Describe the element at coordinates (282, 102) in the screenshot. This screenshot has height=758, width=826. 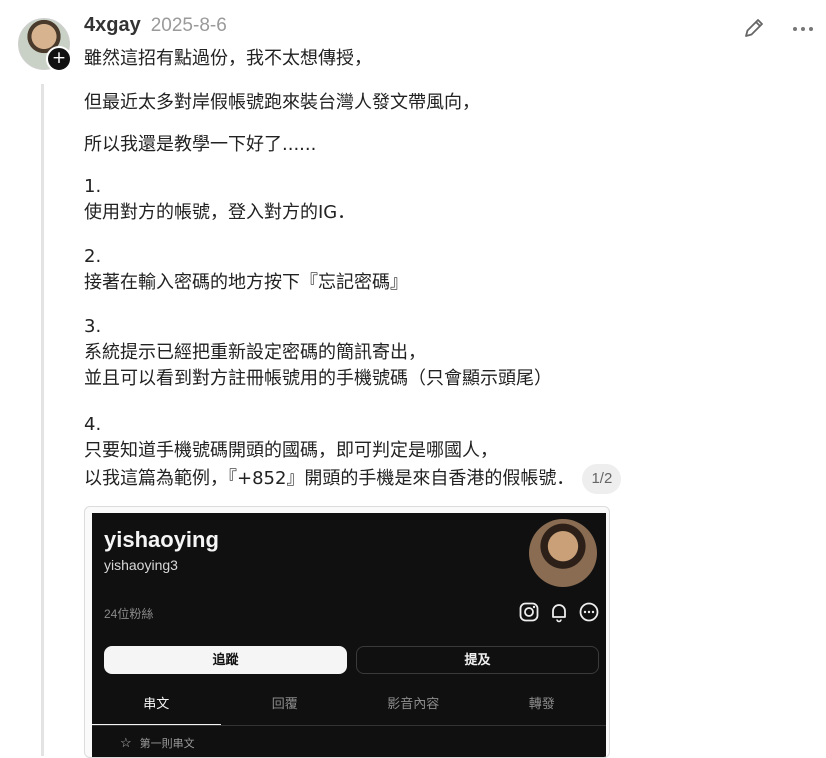
I see `post-line: 但最近太多對岸假帳號跑來裝台灣人發文帶風向，` at that location.